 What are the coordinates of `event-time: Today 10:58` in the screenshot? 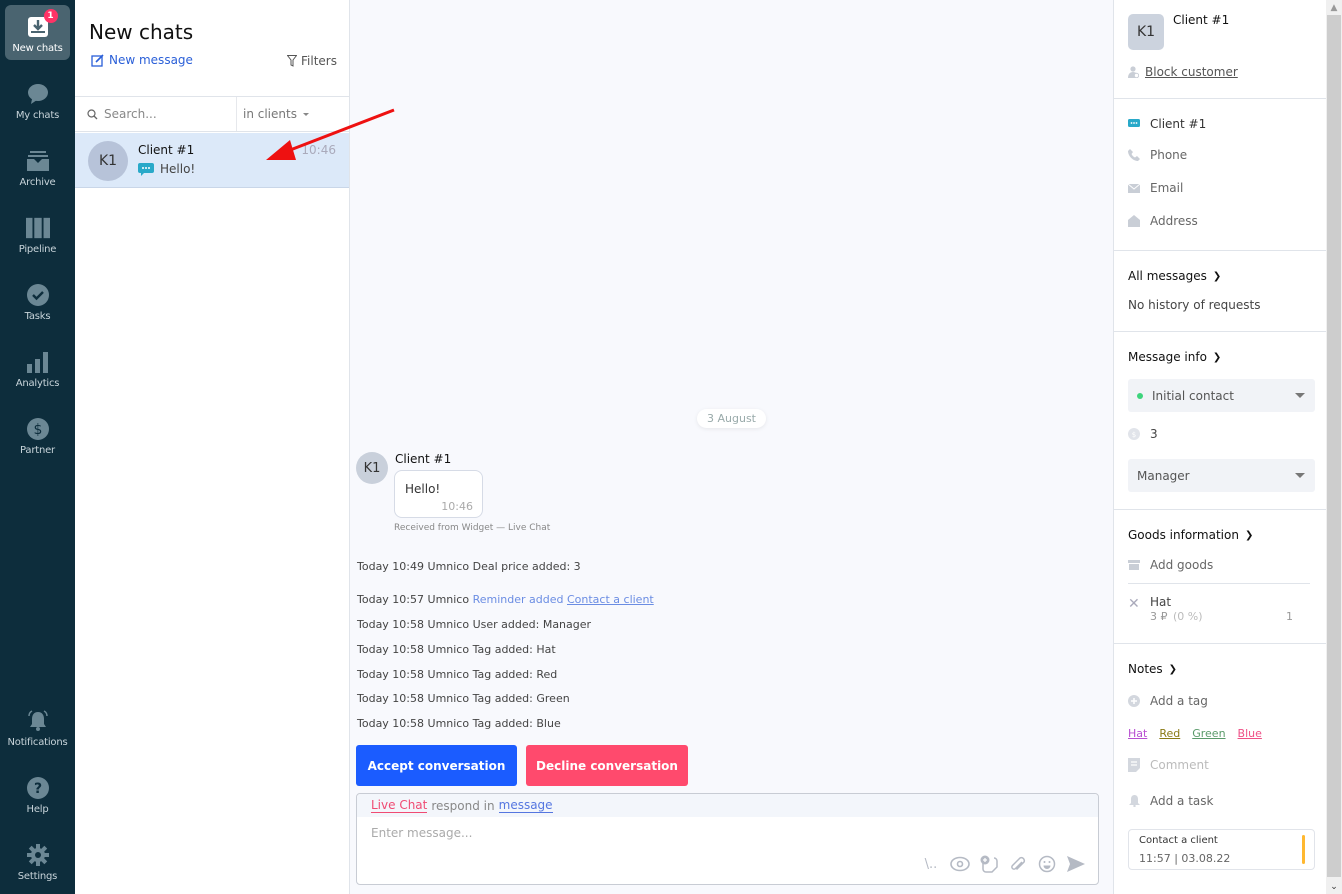 It's located at (391, 698).